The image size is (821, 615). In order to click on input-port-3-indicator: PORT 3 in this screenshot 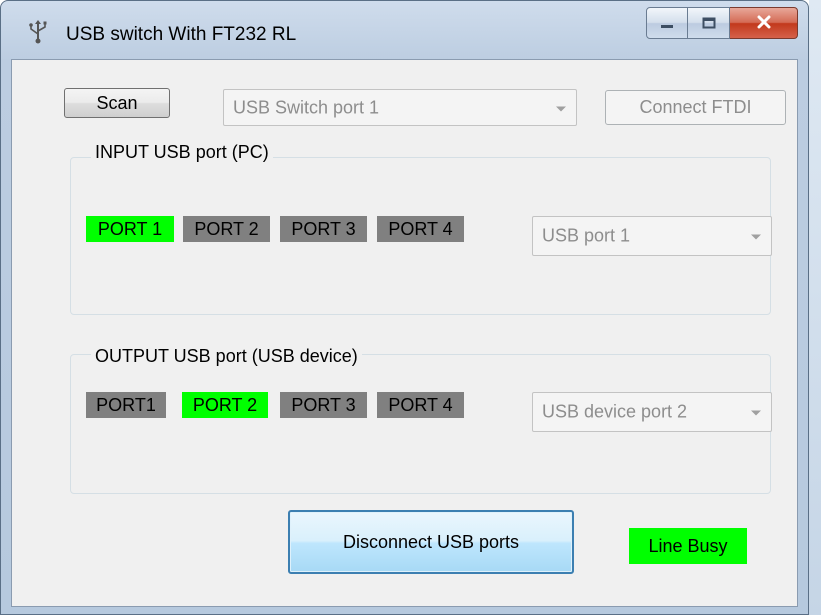, I will do `click(323, 229)`.